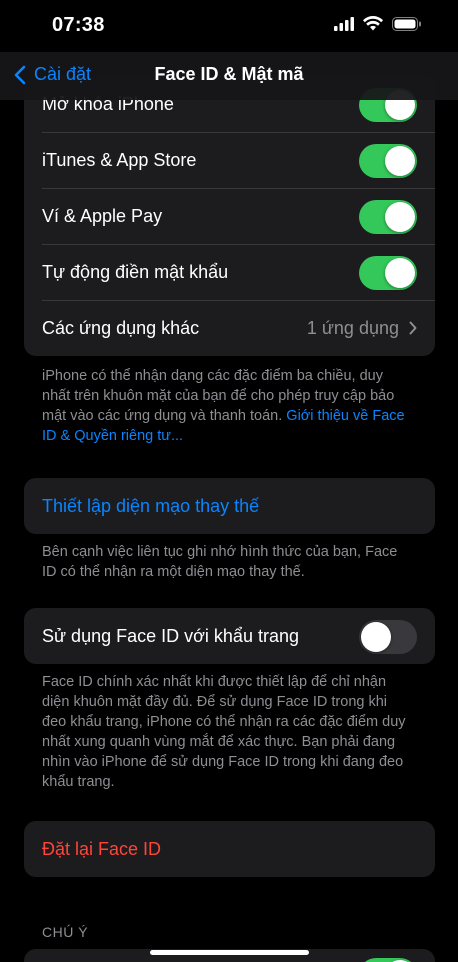 This screenshot has height=962, width=458. I want to click on status-bar: 07:38, so click(229, 26).